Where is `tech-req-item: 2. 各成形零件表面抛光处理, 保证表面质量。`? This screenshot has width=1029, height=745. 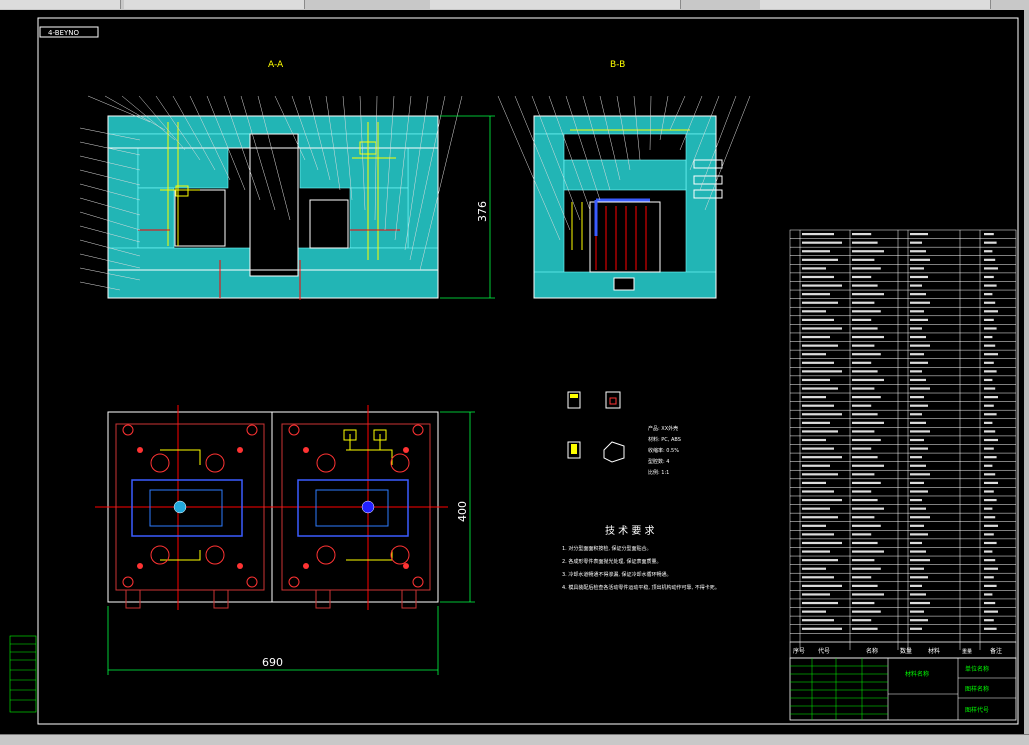 tech-req-item: 2. 各成形零件表面抛光处理, 保证表面质量。 is located at coordinates (612, 561).